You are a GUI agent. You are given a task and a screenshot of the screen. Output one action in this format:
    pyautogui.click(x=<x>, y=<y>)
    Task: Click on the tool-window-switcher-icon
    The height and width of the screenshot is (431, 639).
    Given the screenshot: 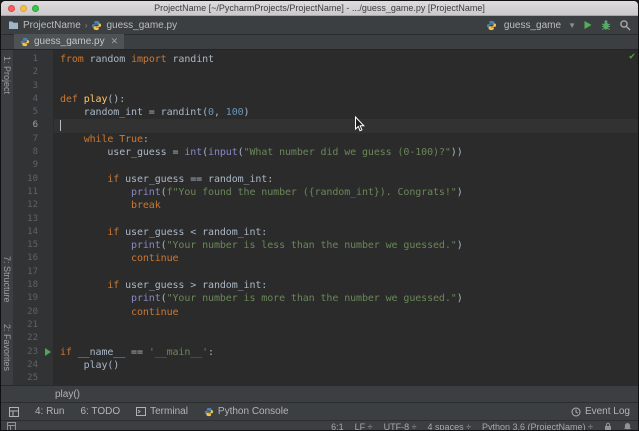 What is the action you would take?
    pyautogui.click(x=14, y=411)
    